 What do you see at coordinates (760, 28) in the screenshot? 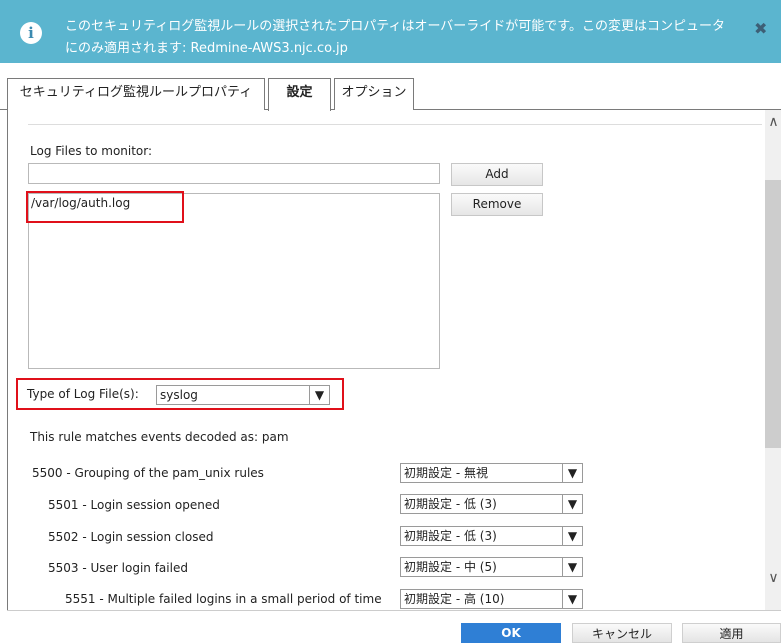
I see `close-icon: ✖` at bounding box center [760, 28].